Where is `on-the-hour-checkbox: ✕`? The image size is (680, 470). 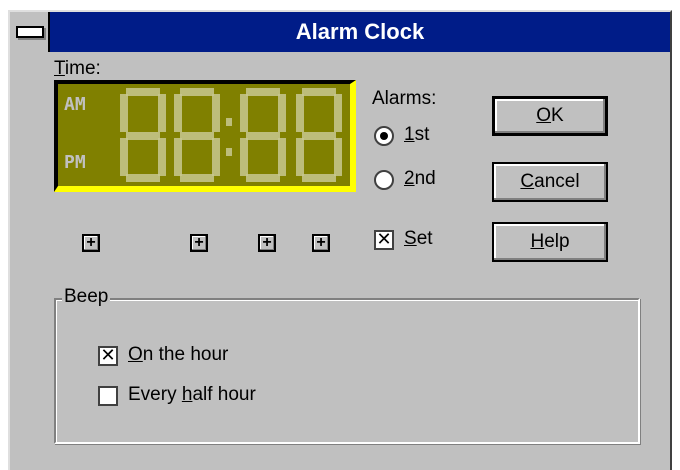
on-the-hour-checkbox: ✕ is located at coordinates (108, 356).